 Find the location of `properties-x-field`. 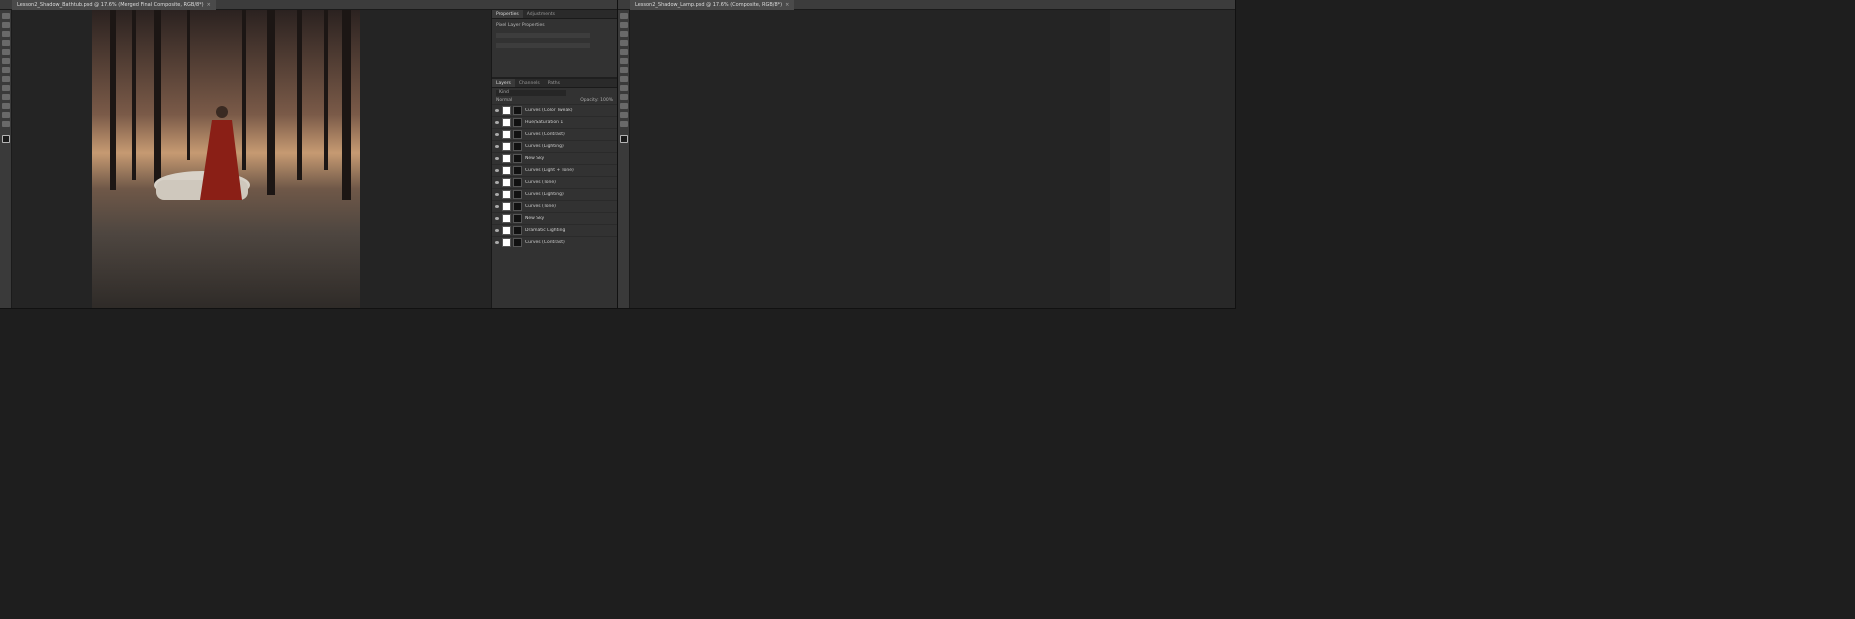

properties-x-field is located at coordinates (543, 45).